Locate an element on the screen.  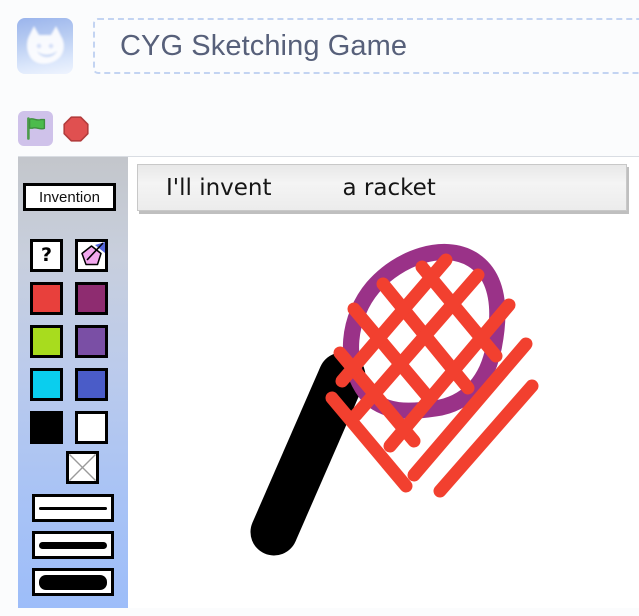
brush-thin is located at coordinates (73, 508).